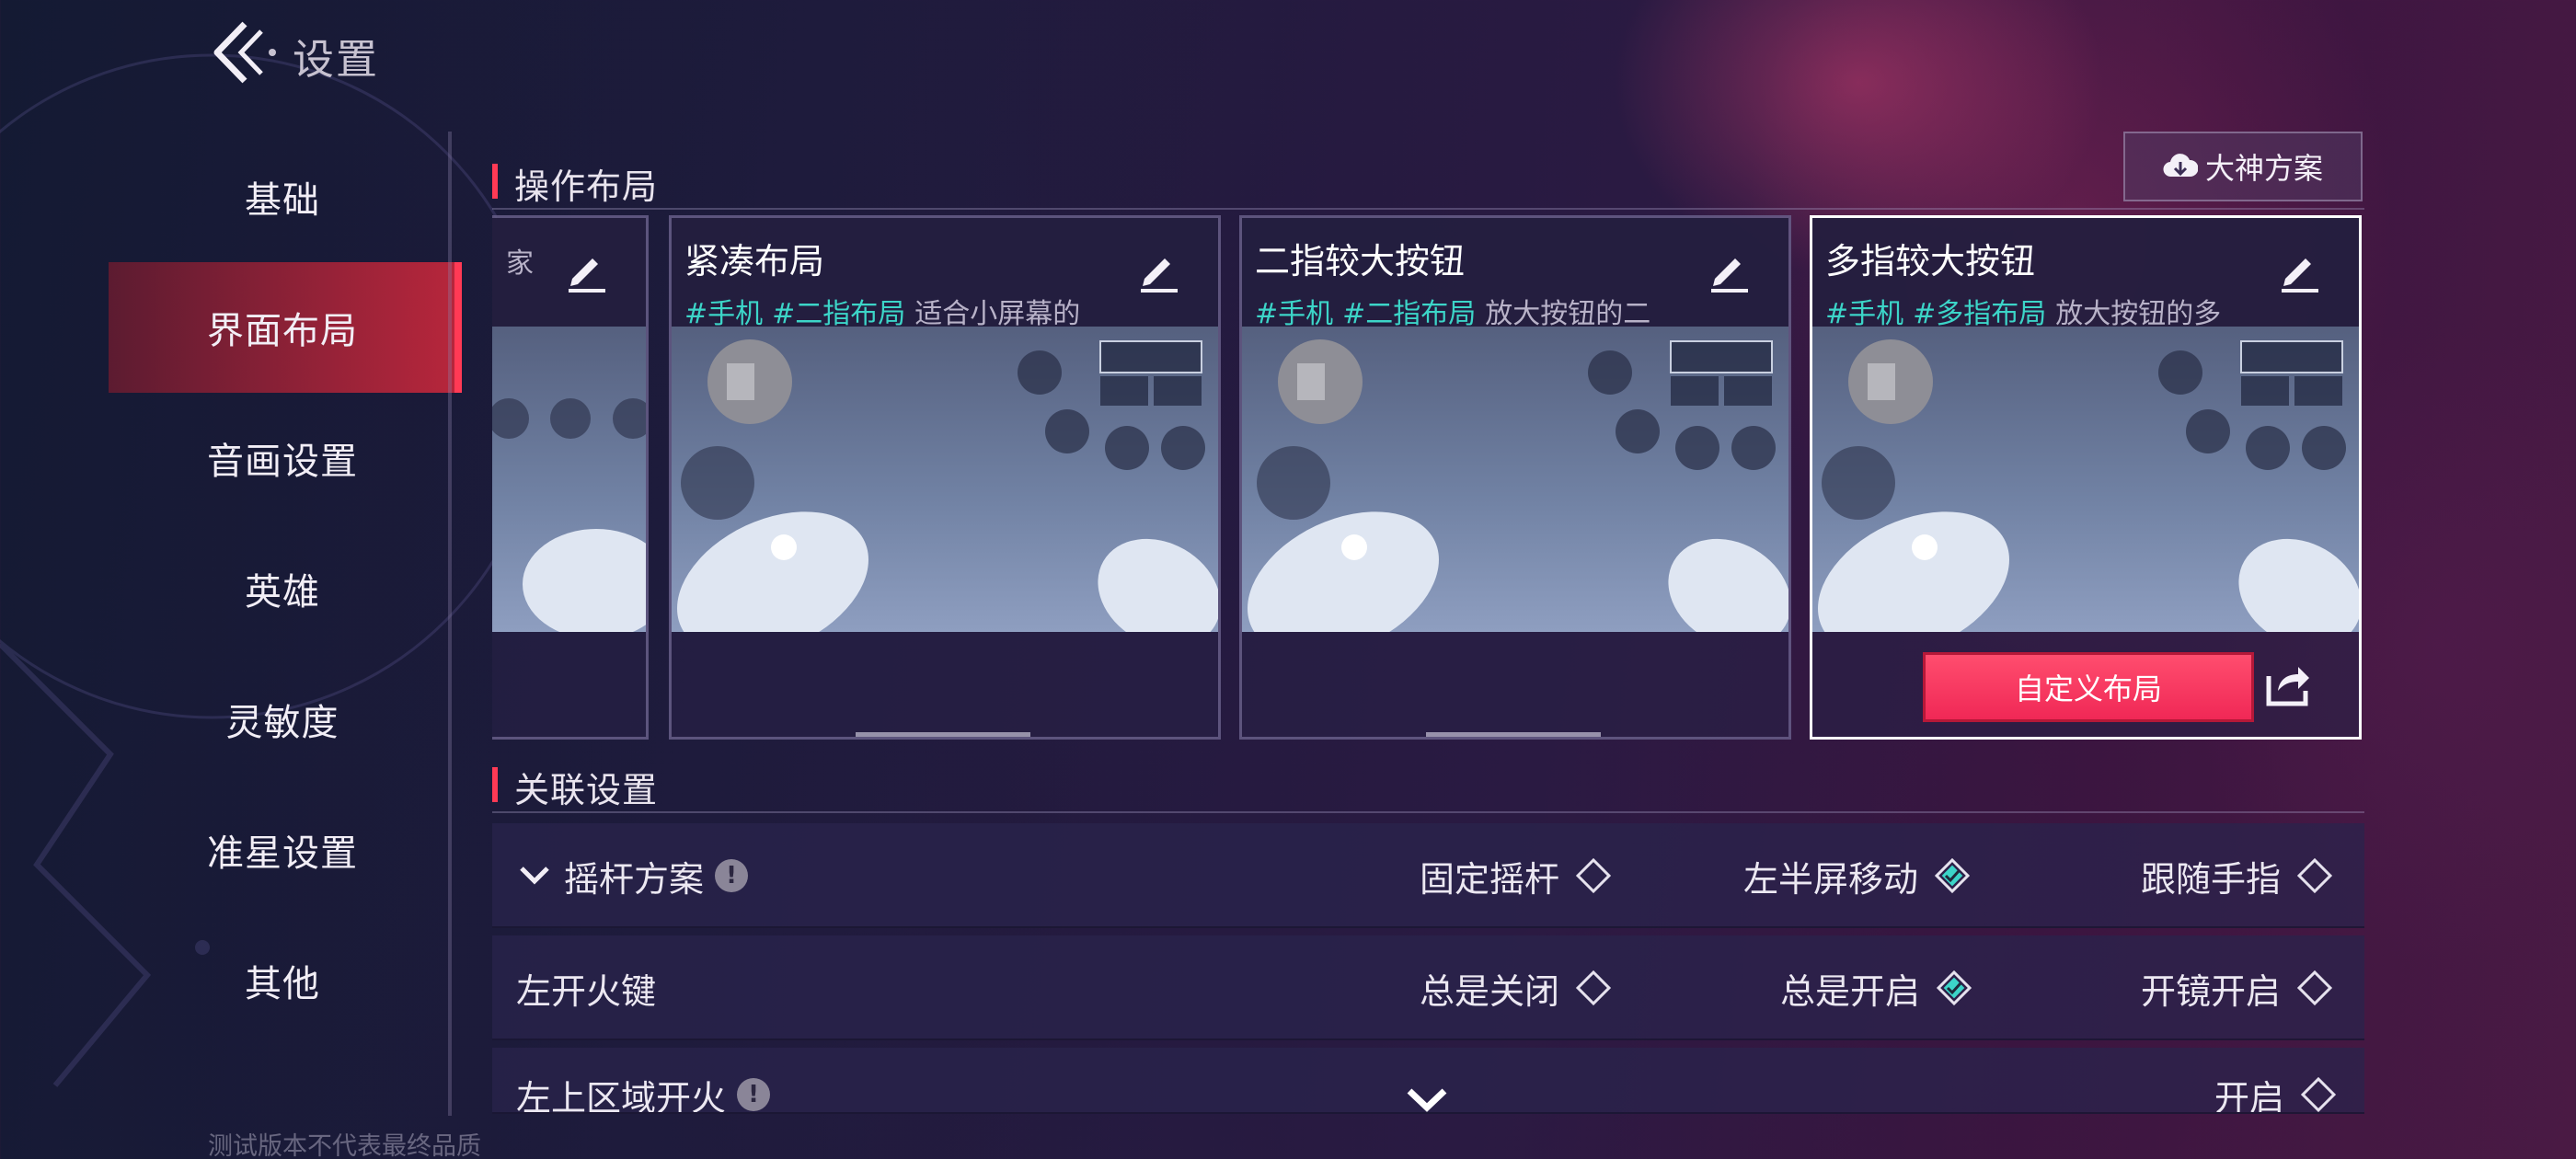 The height and width of the screenshot is (1159, 2576). Describe the element at coordinates (1490, 879) in the screenshot. I see `option-label: 固定摇杆` at that location.